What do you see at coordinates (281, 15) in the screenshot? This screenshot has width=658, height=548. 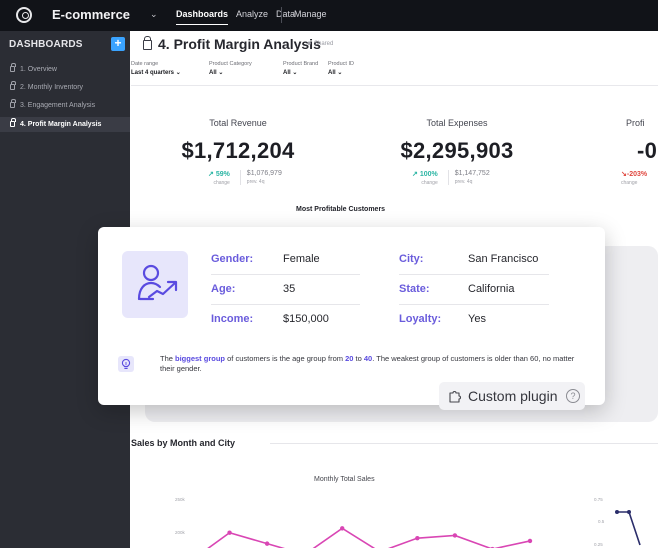 I see `nav-divider` at bounding box center [281, 15].